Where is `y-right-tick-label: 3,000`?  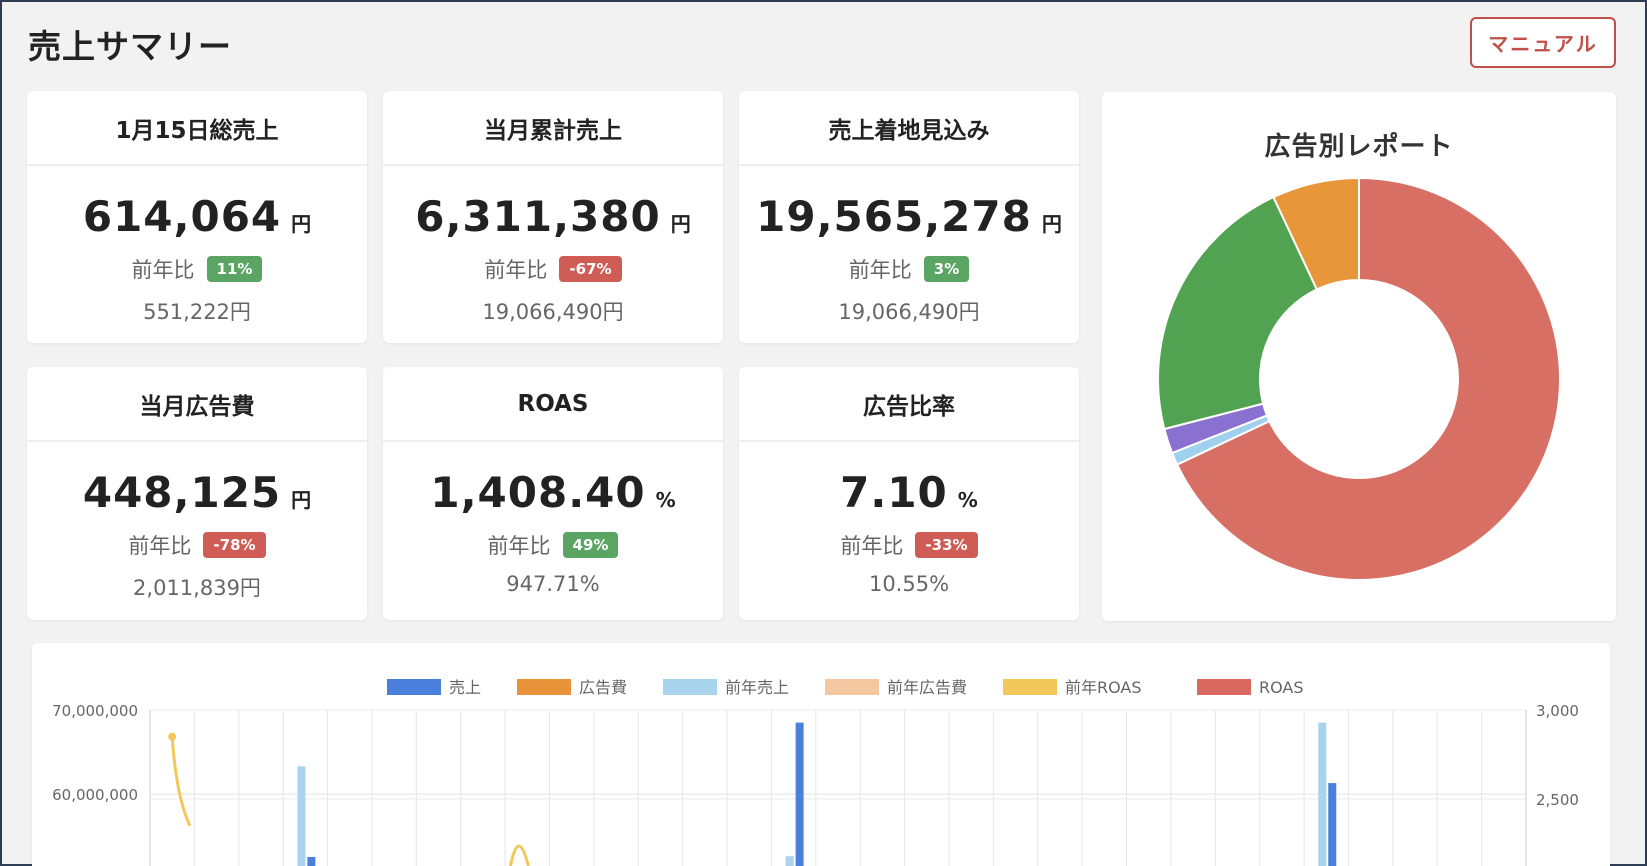 y-right-tick-label: 3,000 is located at coordinates (1557, 711).